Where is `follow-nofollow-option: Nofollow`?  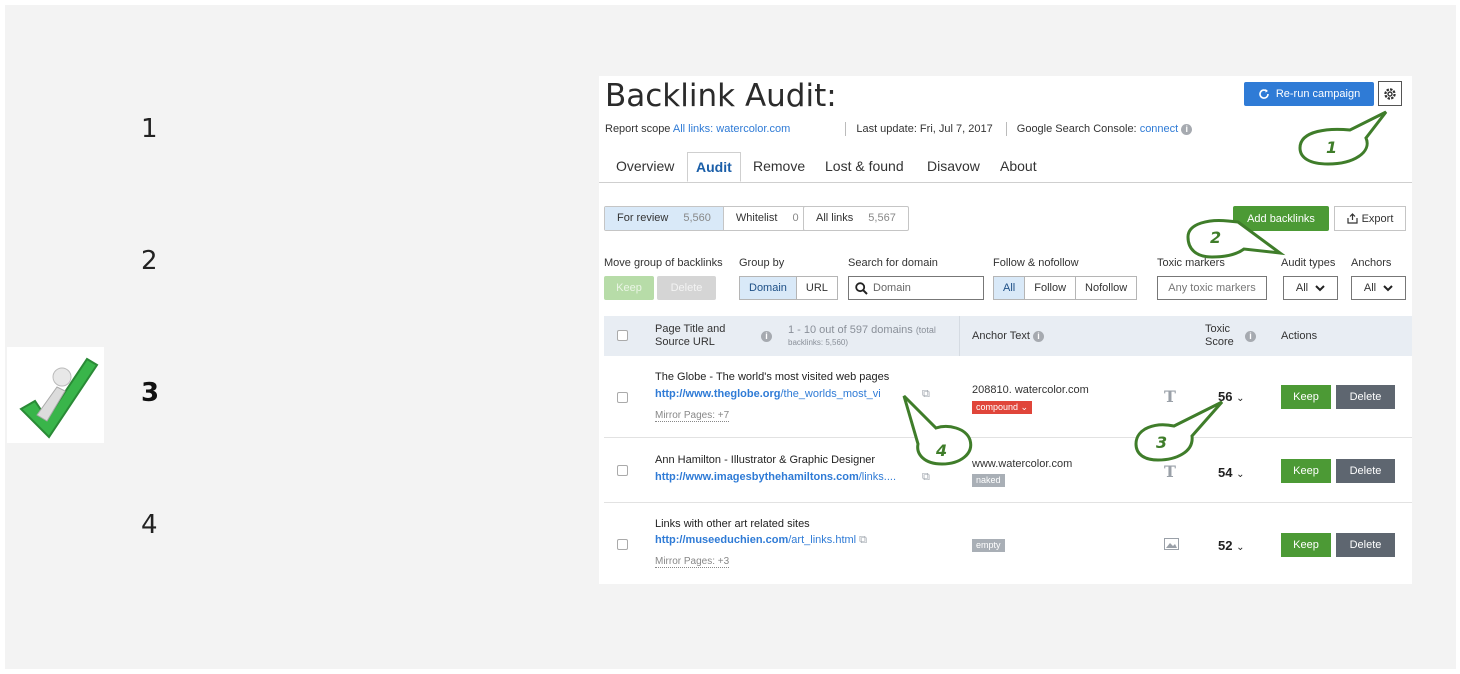 follow-nofollow-option: Nofollow is located at coordinates (1106, 288).